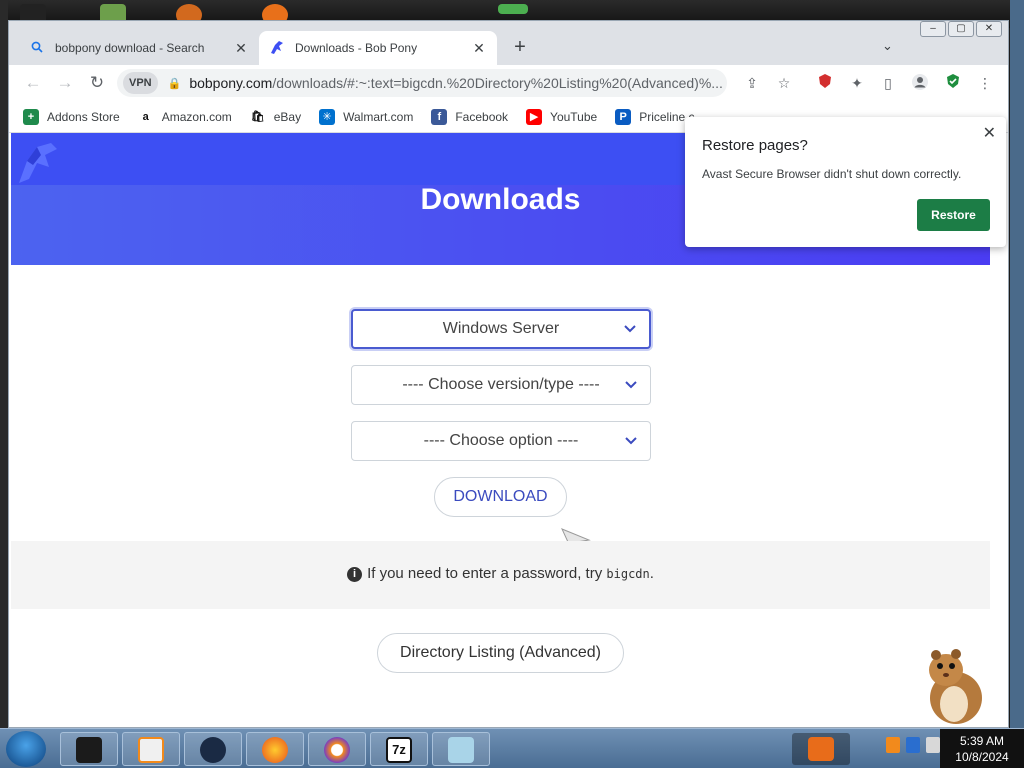  I want to click on bookmark-amazon-com: a Amazon.com, so click(184, 116).